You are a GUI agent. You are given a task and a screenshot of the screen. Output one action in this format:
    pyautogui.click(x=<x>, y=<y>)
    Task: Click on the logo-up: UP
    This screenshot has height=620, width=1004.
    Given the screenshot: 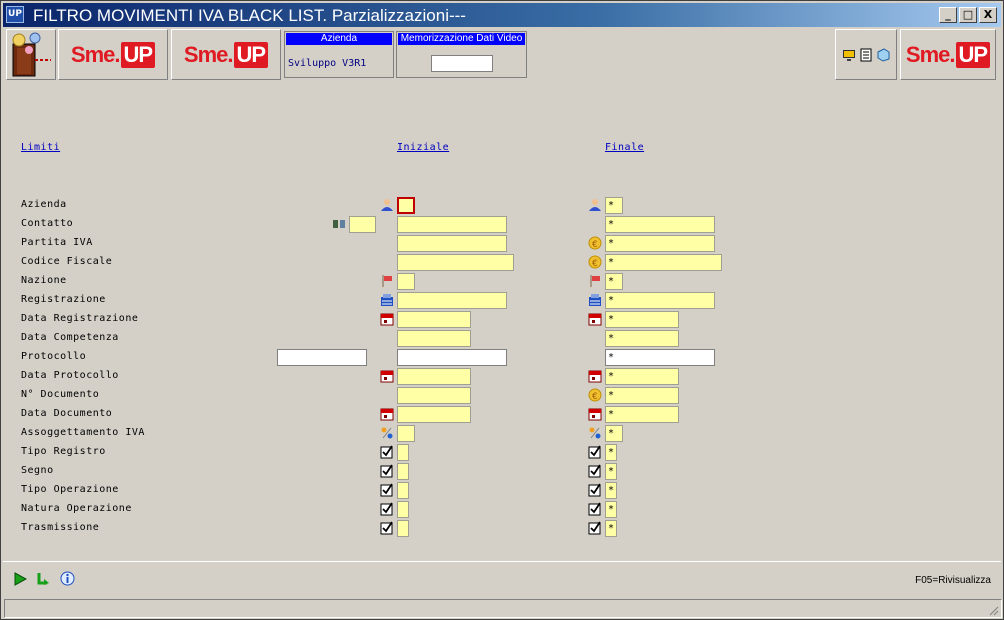 What is the action you would take?
    pyautogui.click(x=251, y=54)
    